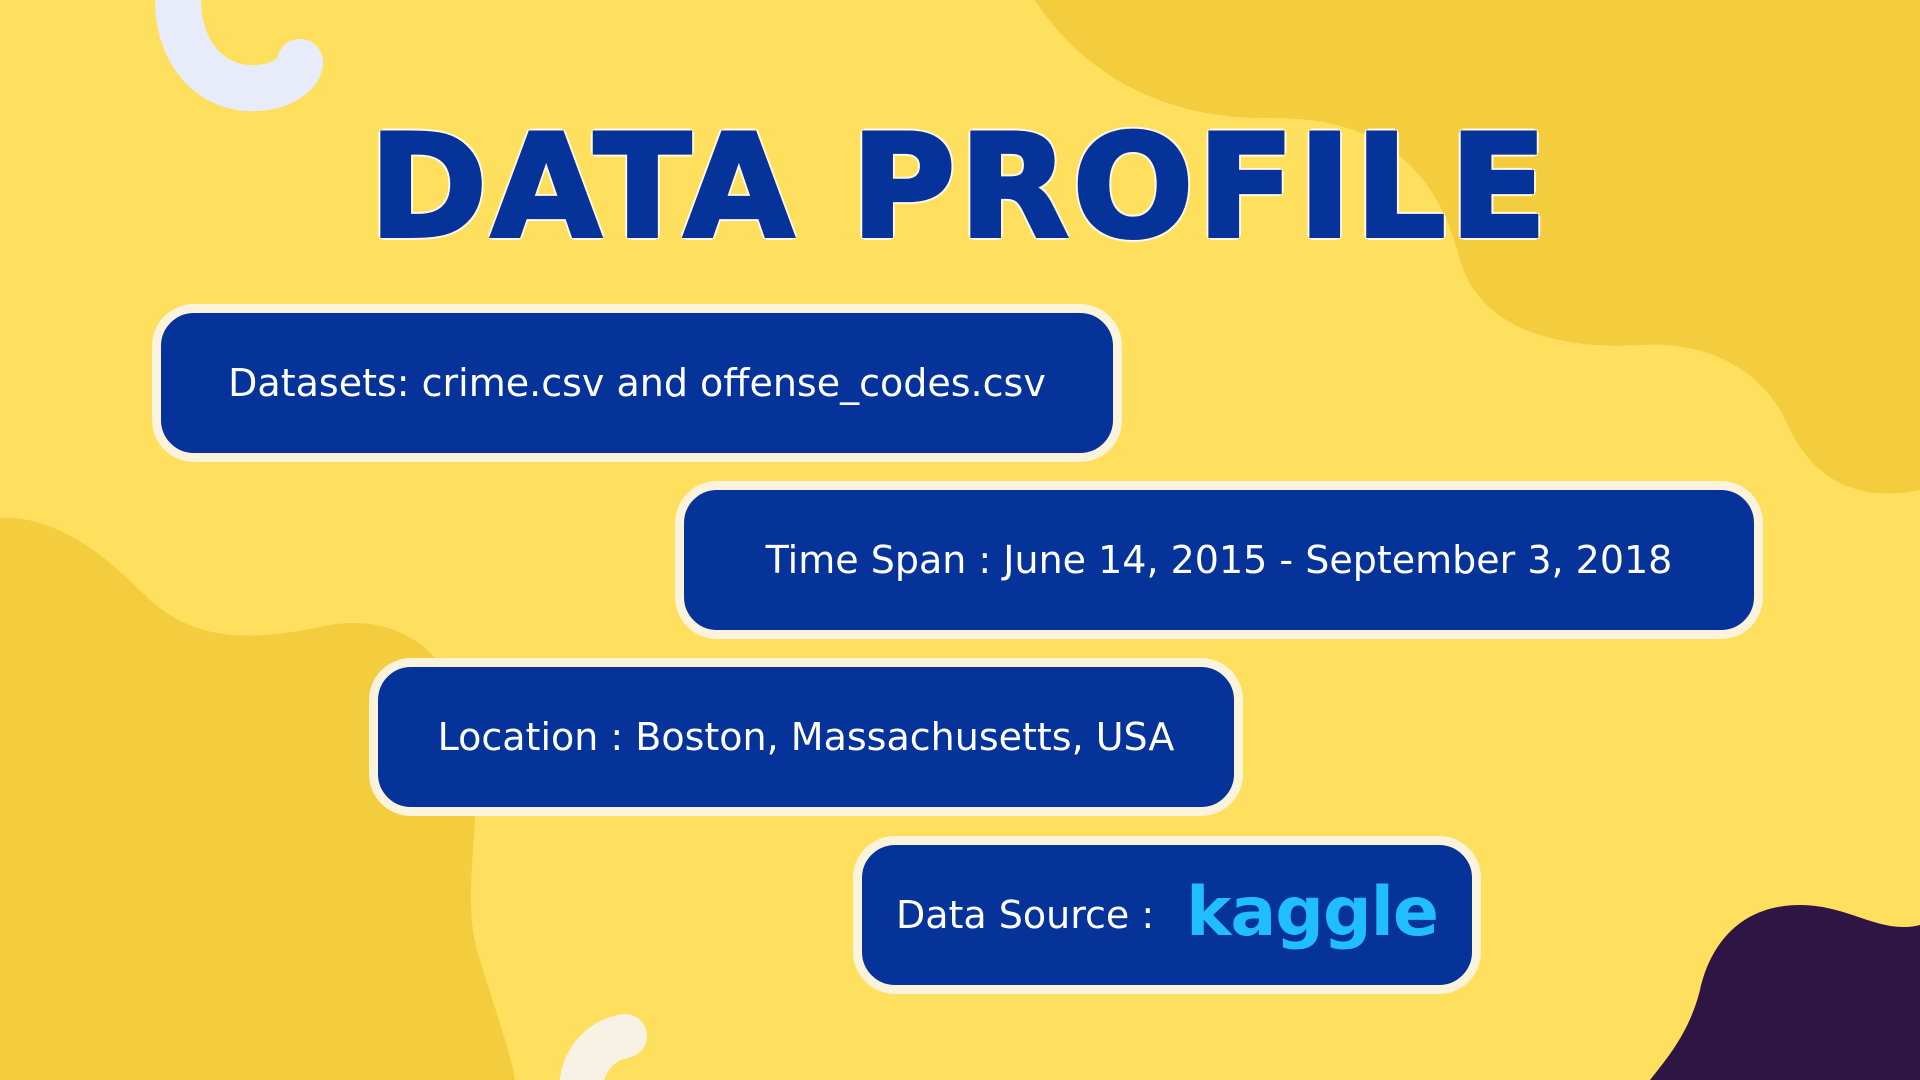  I want to click on location-text: Location : Boston, Massachusetts, USA, so click(806, 737).